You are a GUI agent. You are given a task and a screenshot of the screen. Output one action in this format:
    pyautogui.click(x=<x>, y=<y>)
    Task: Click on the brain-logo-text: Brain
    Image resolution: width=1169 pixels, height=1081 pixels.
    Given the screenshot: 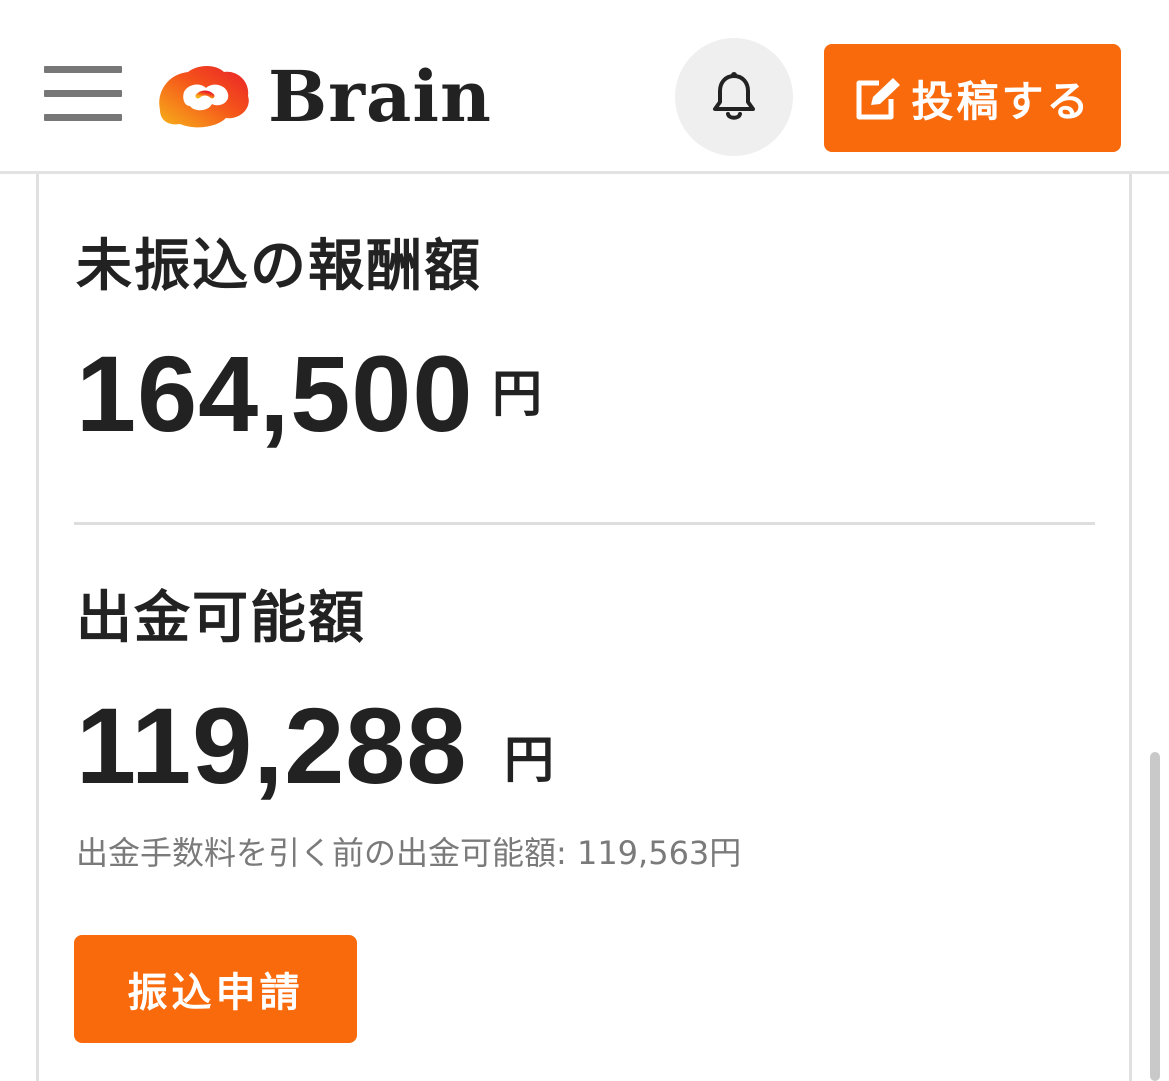 What is the action you would take?
    pyautogui.click(x=380, y=97)
    